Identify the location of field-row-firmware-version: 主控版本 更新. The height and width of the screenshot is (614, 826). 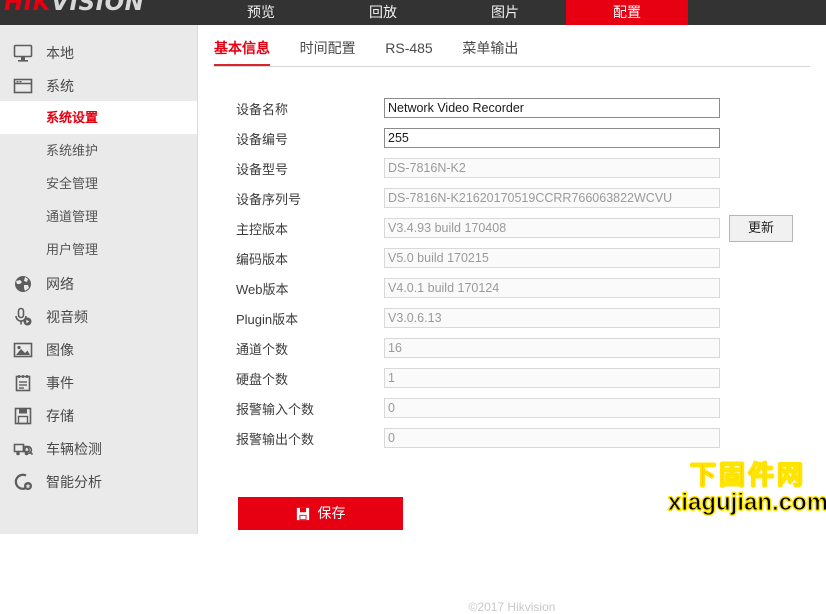
(512, 230).